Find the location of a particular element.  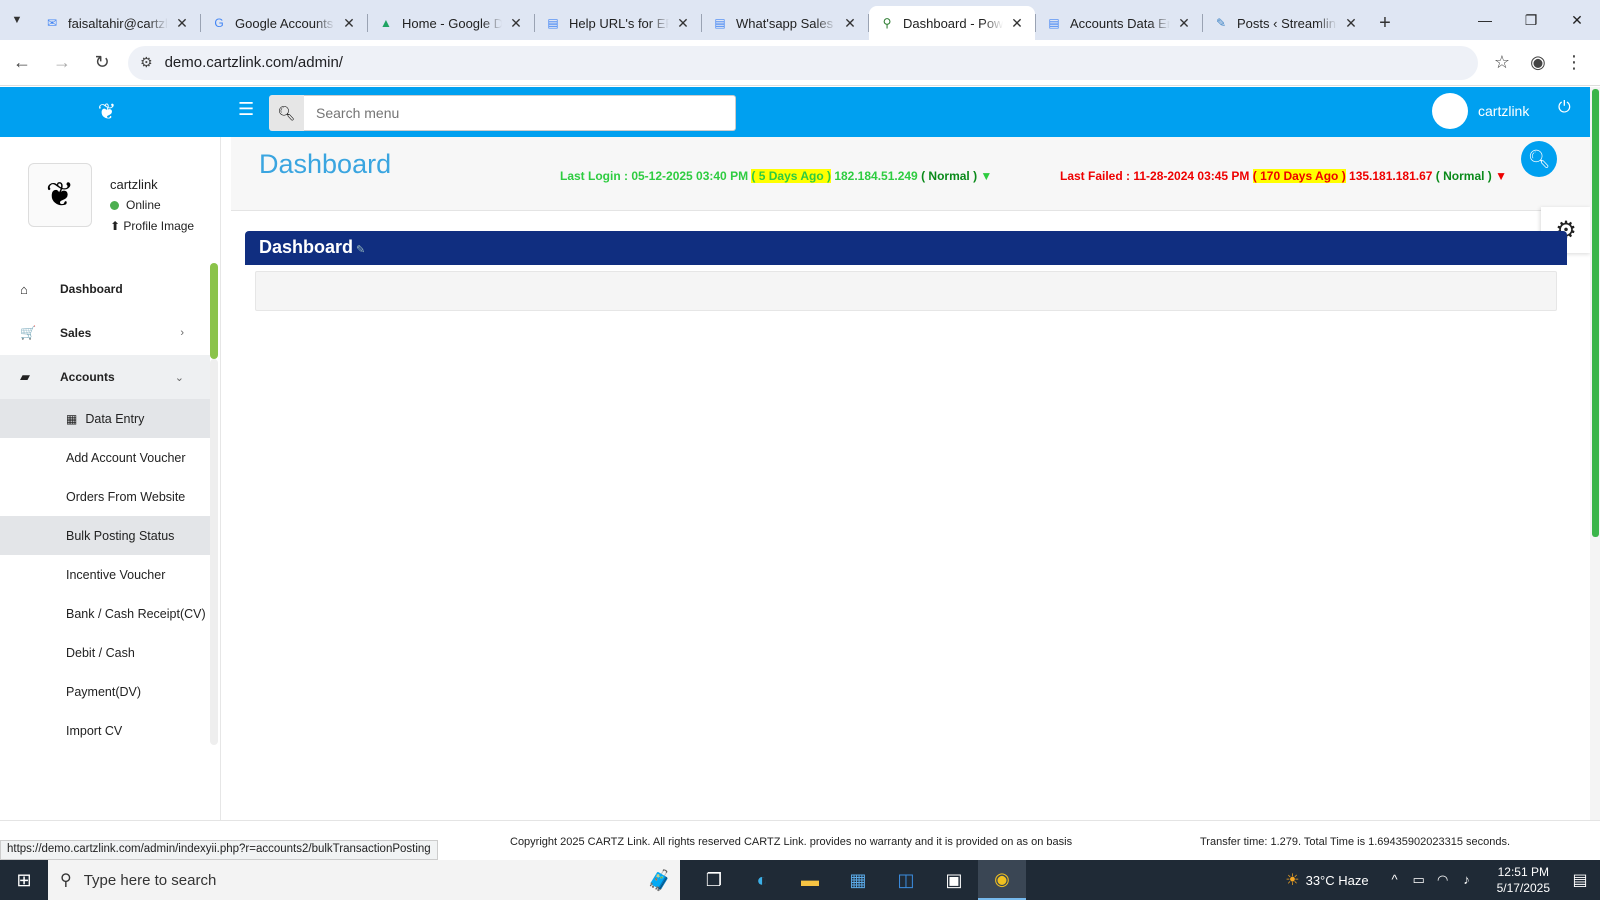

windows-icon: ⊞ is located at coordinates (24, 879).